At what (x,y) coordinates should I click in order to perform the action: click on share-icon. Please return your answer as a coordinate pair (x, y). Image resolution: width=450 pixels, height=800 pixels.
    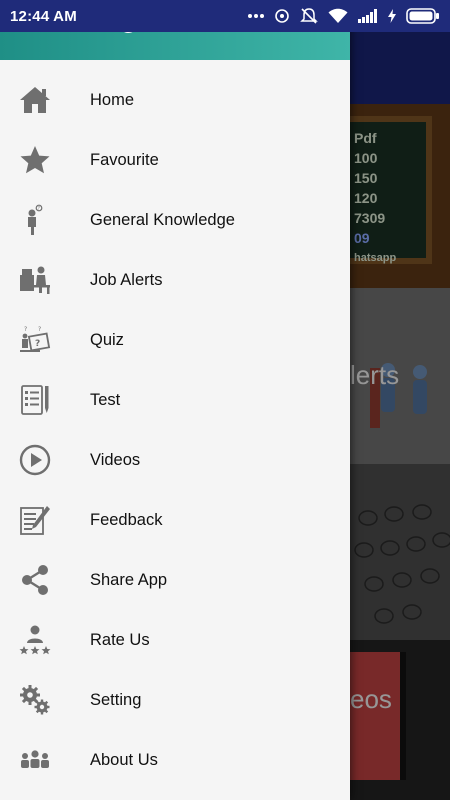
    Looking at the image, I should click on (45, 580).